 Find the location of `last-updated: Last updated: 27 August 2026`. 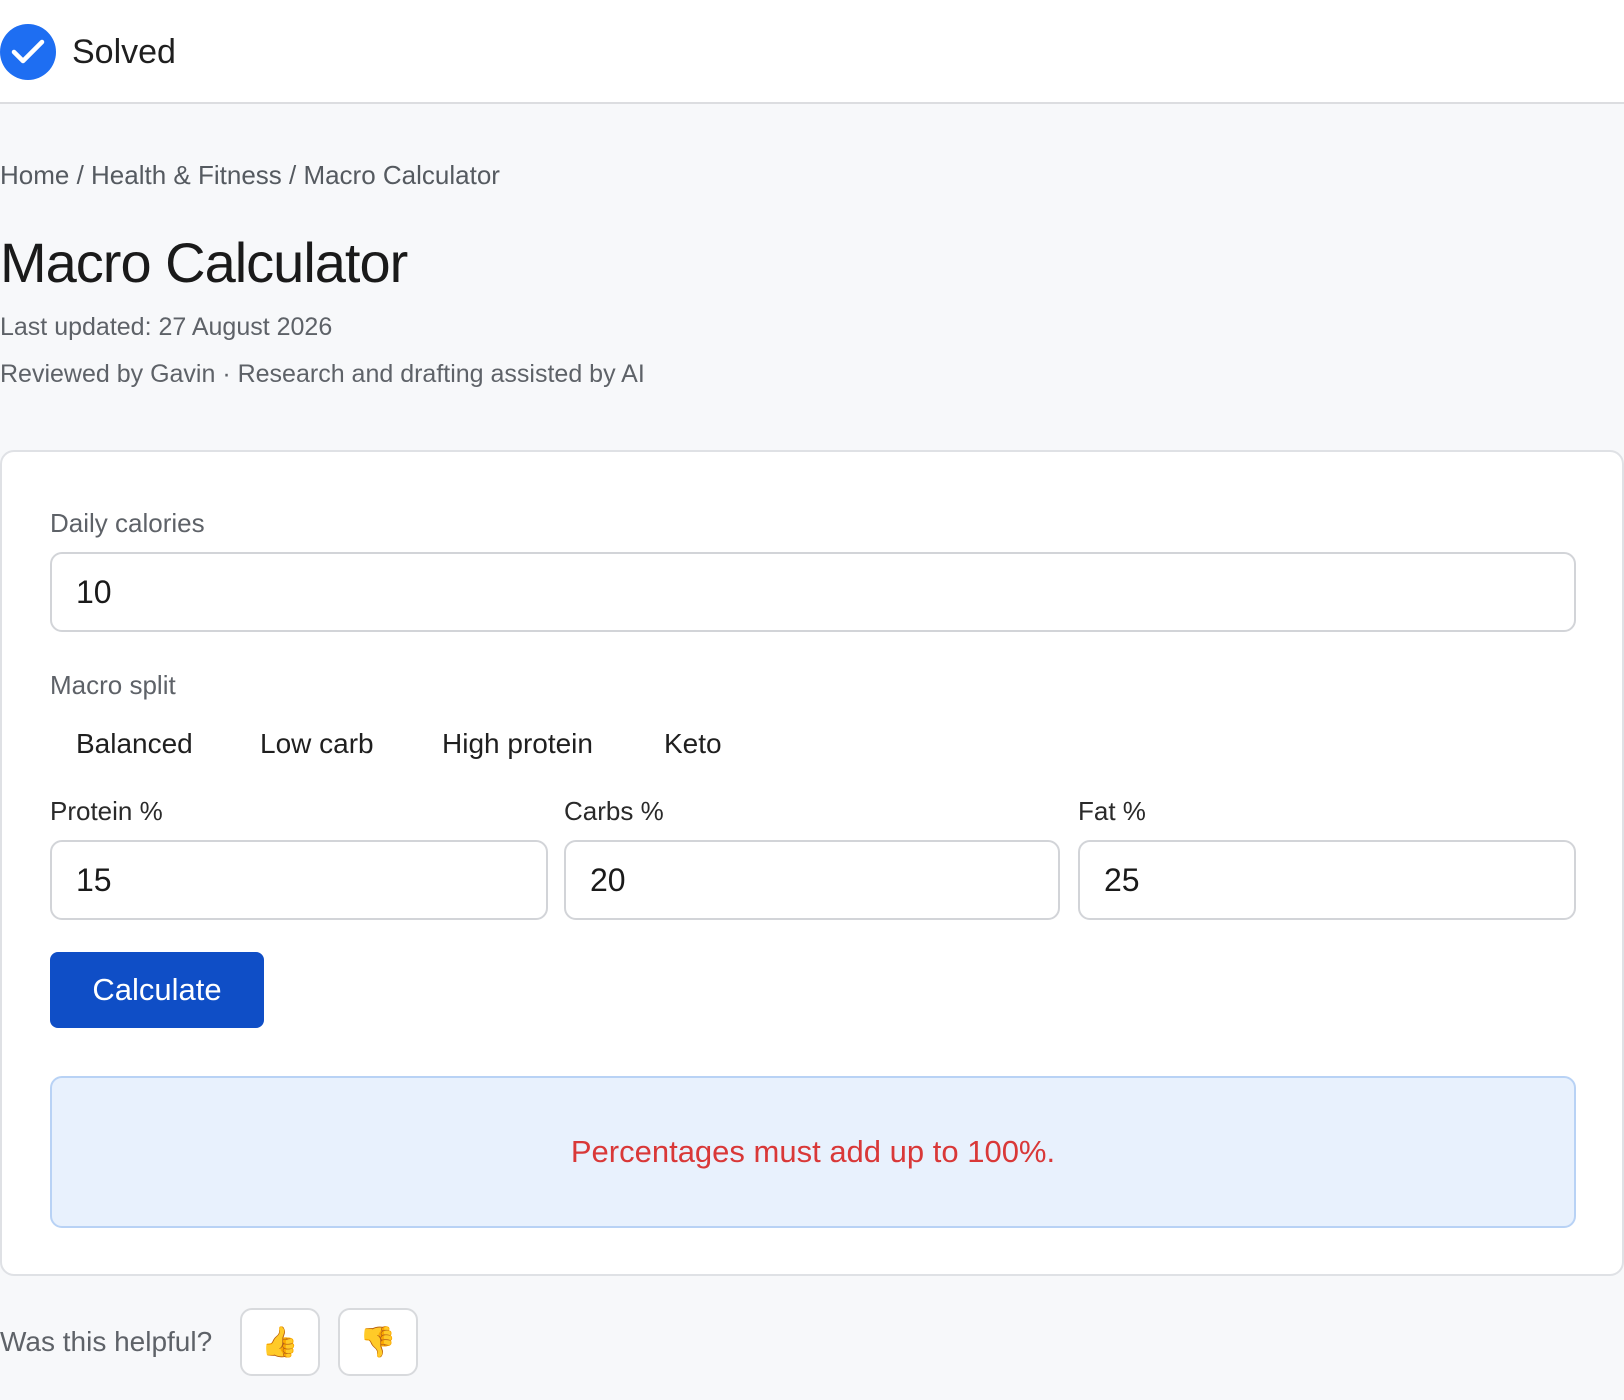

last-updated: Last updated: 27 August 2026 is located at coordinates (166, 327).